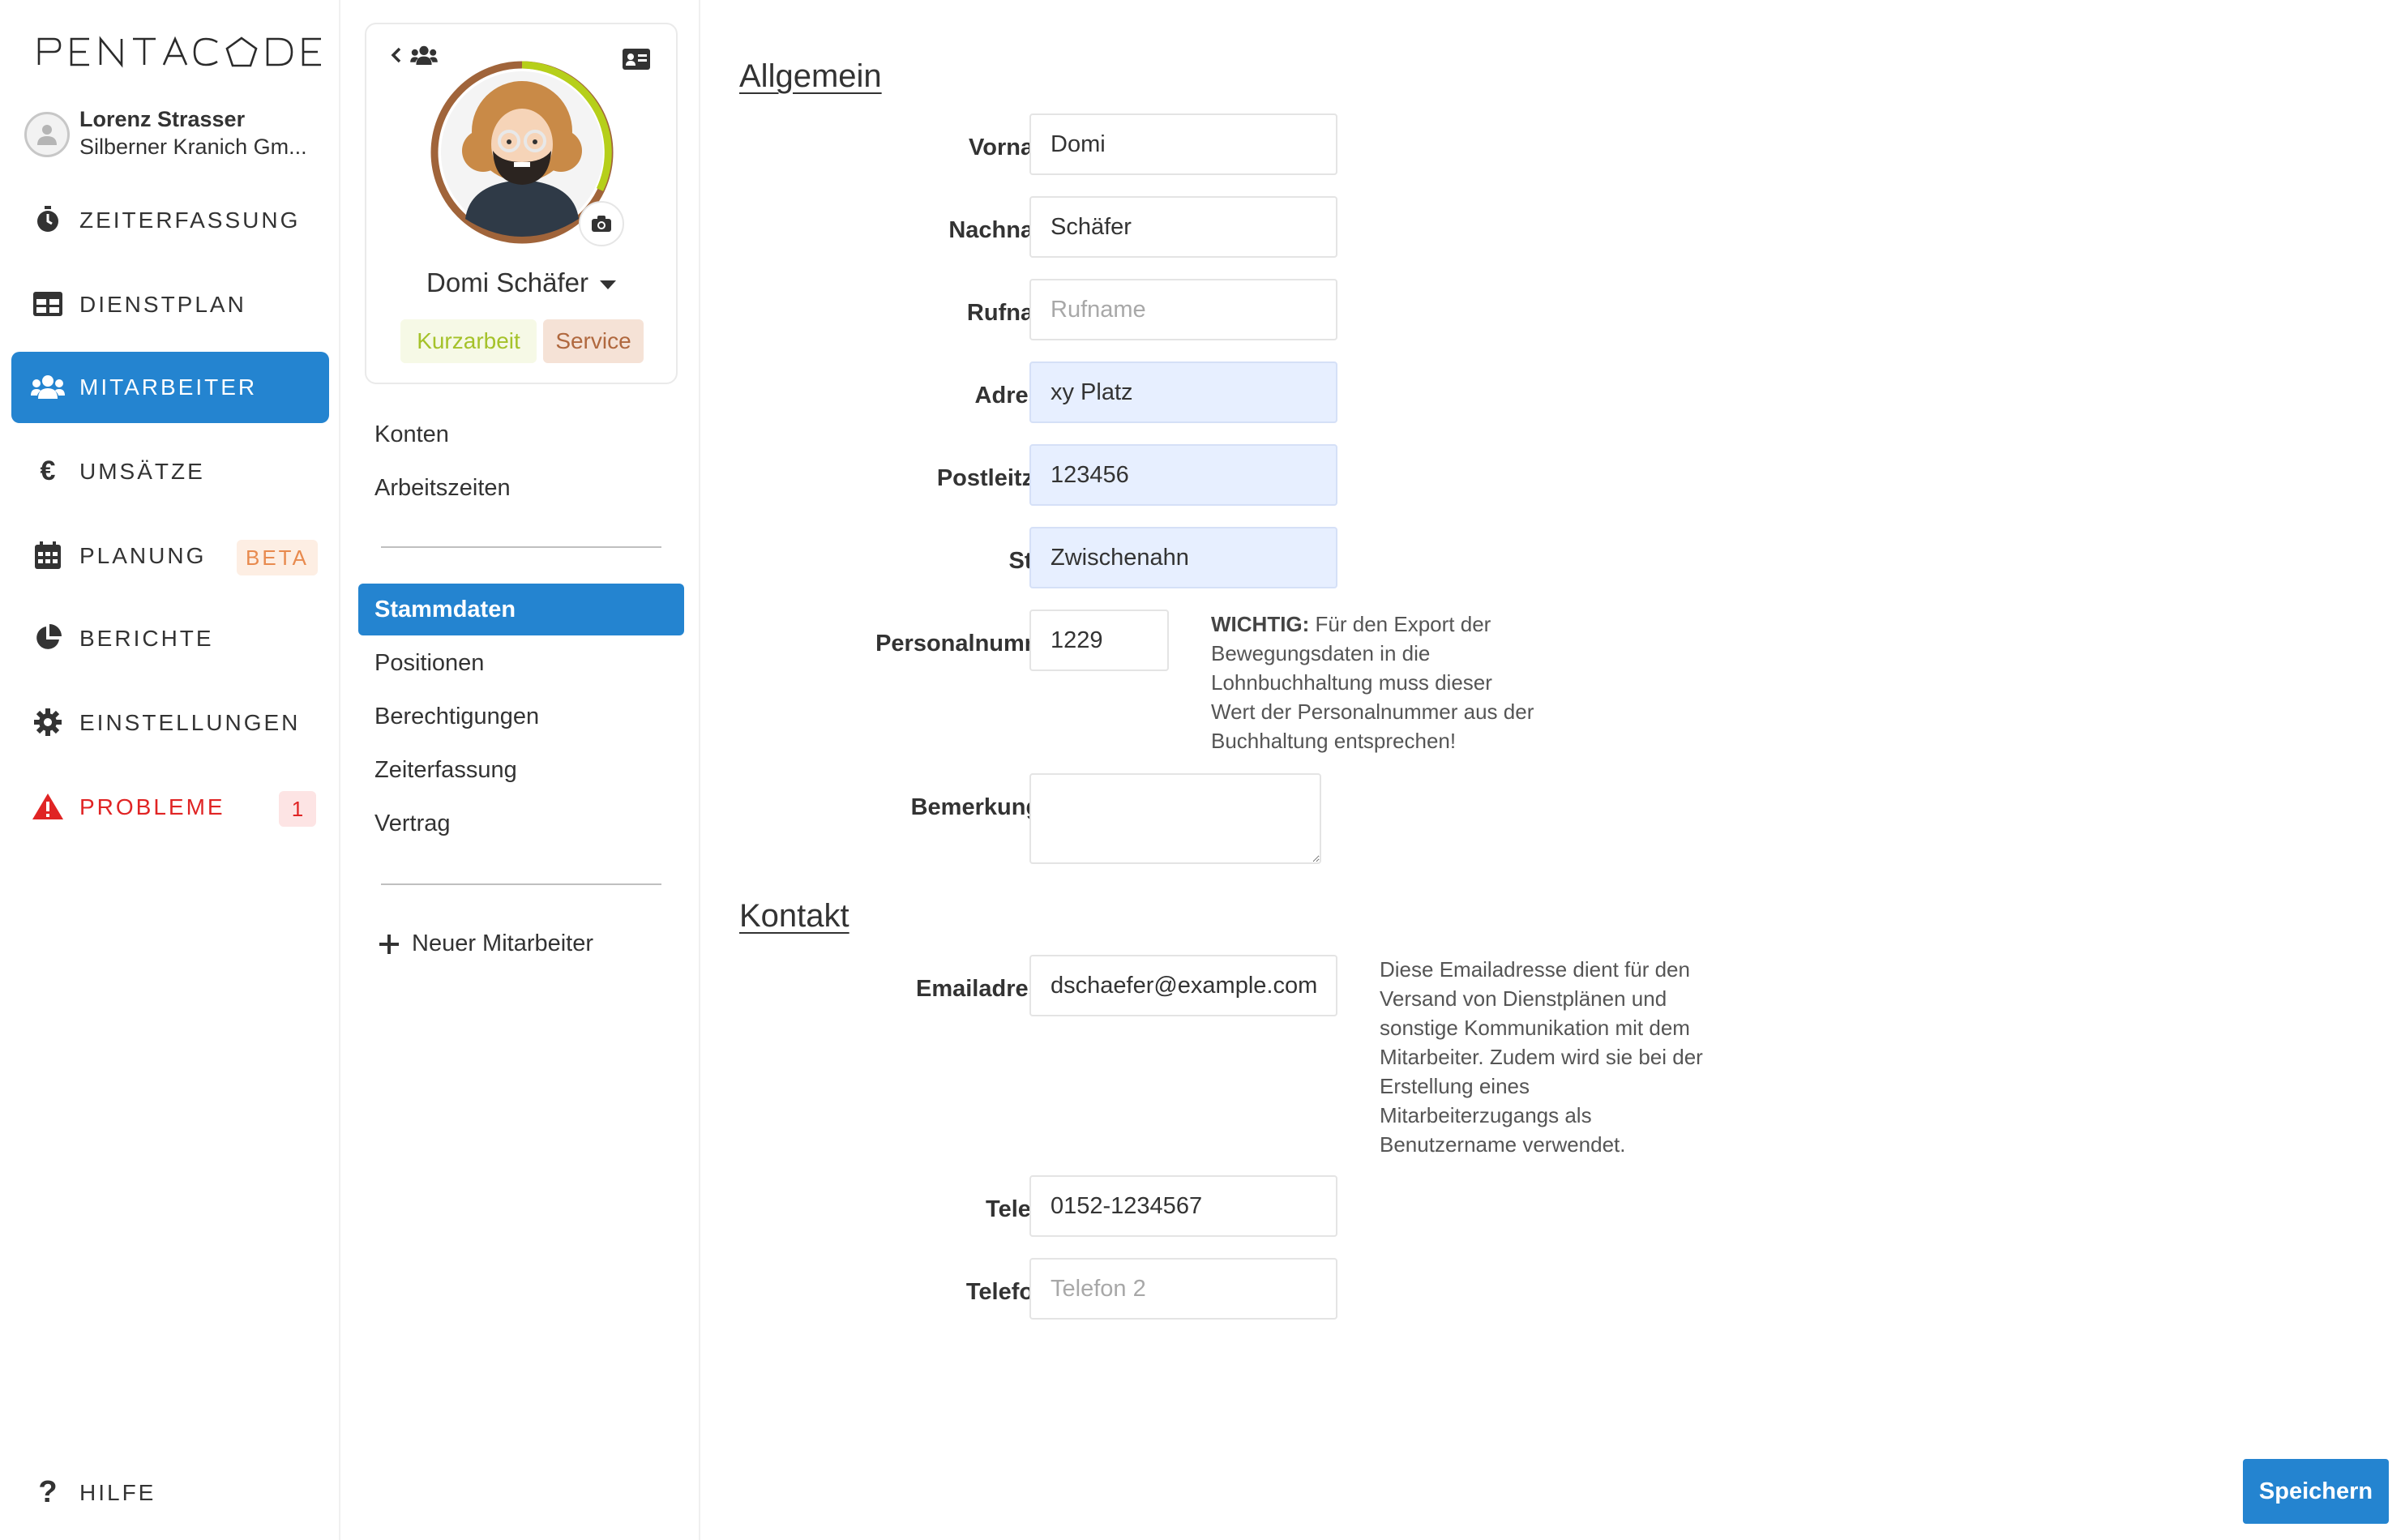  Describe the element at coordinates (48, 722) in the screenshot. I see `gear-icon` at that location.